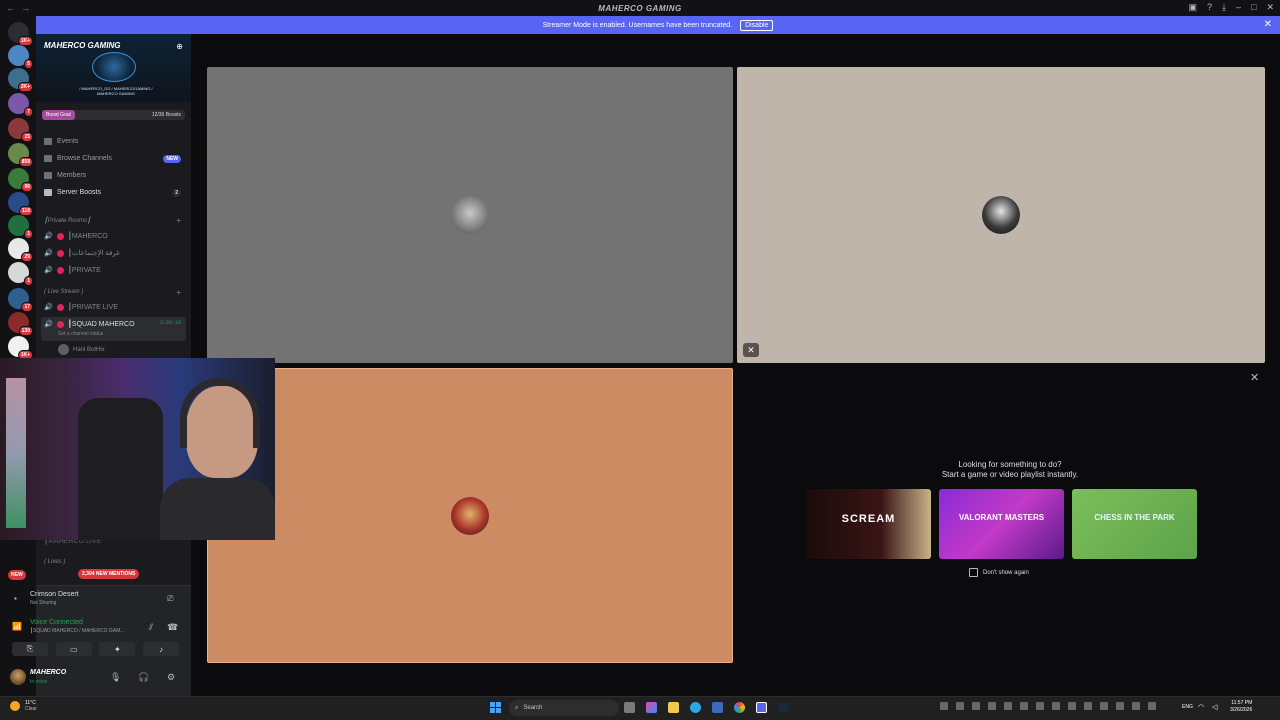  Describe the element at coordinates (17, 575) in the screenshot. I see `new-unread-pill: NEW` at that location.